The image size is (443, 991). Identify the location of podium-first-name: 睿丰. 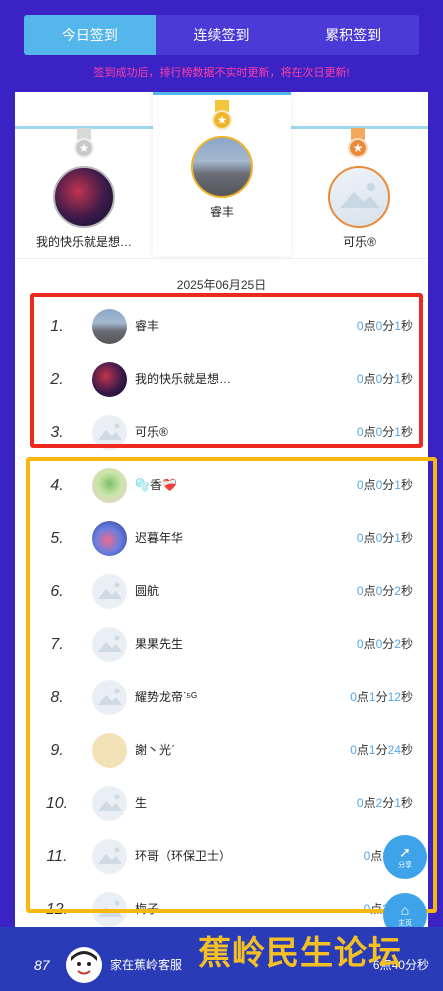
(221, 212).